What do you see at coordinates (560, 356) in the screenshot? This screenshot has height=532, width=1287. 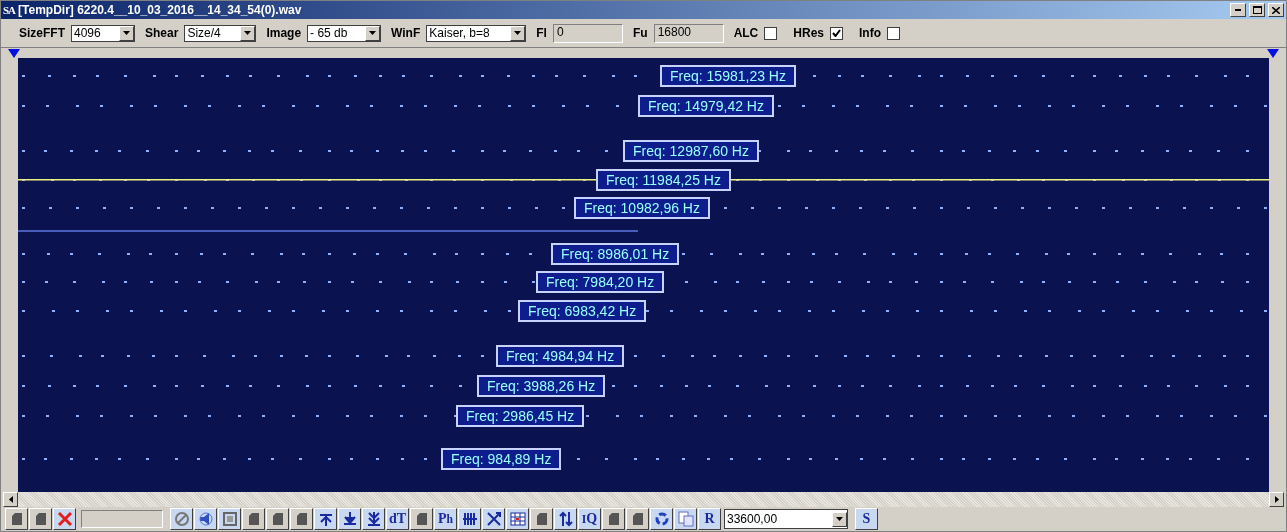 I see `frequency-label: Freq: 4984,94 Hz` at bounding box center [560, 356].